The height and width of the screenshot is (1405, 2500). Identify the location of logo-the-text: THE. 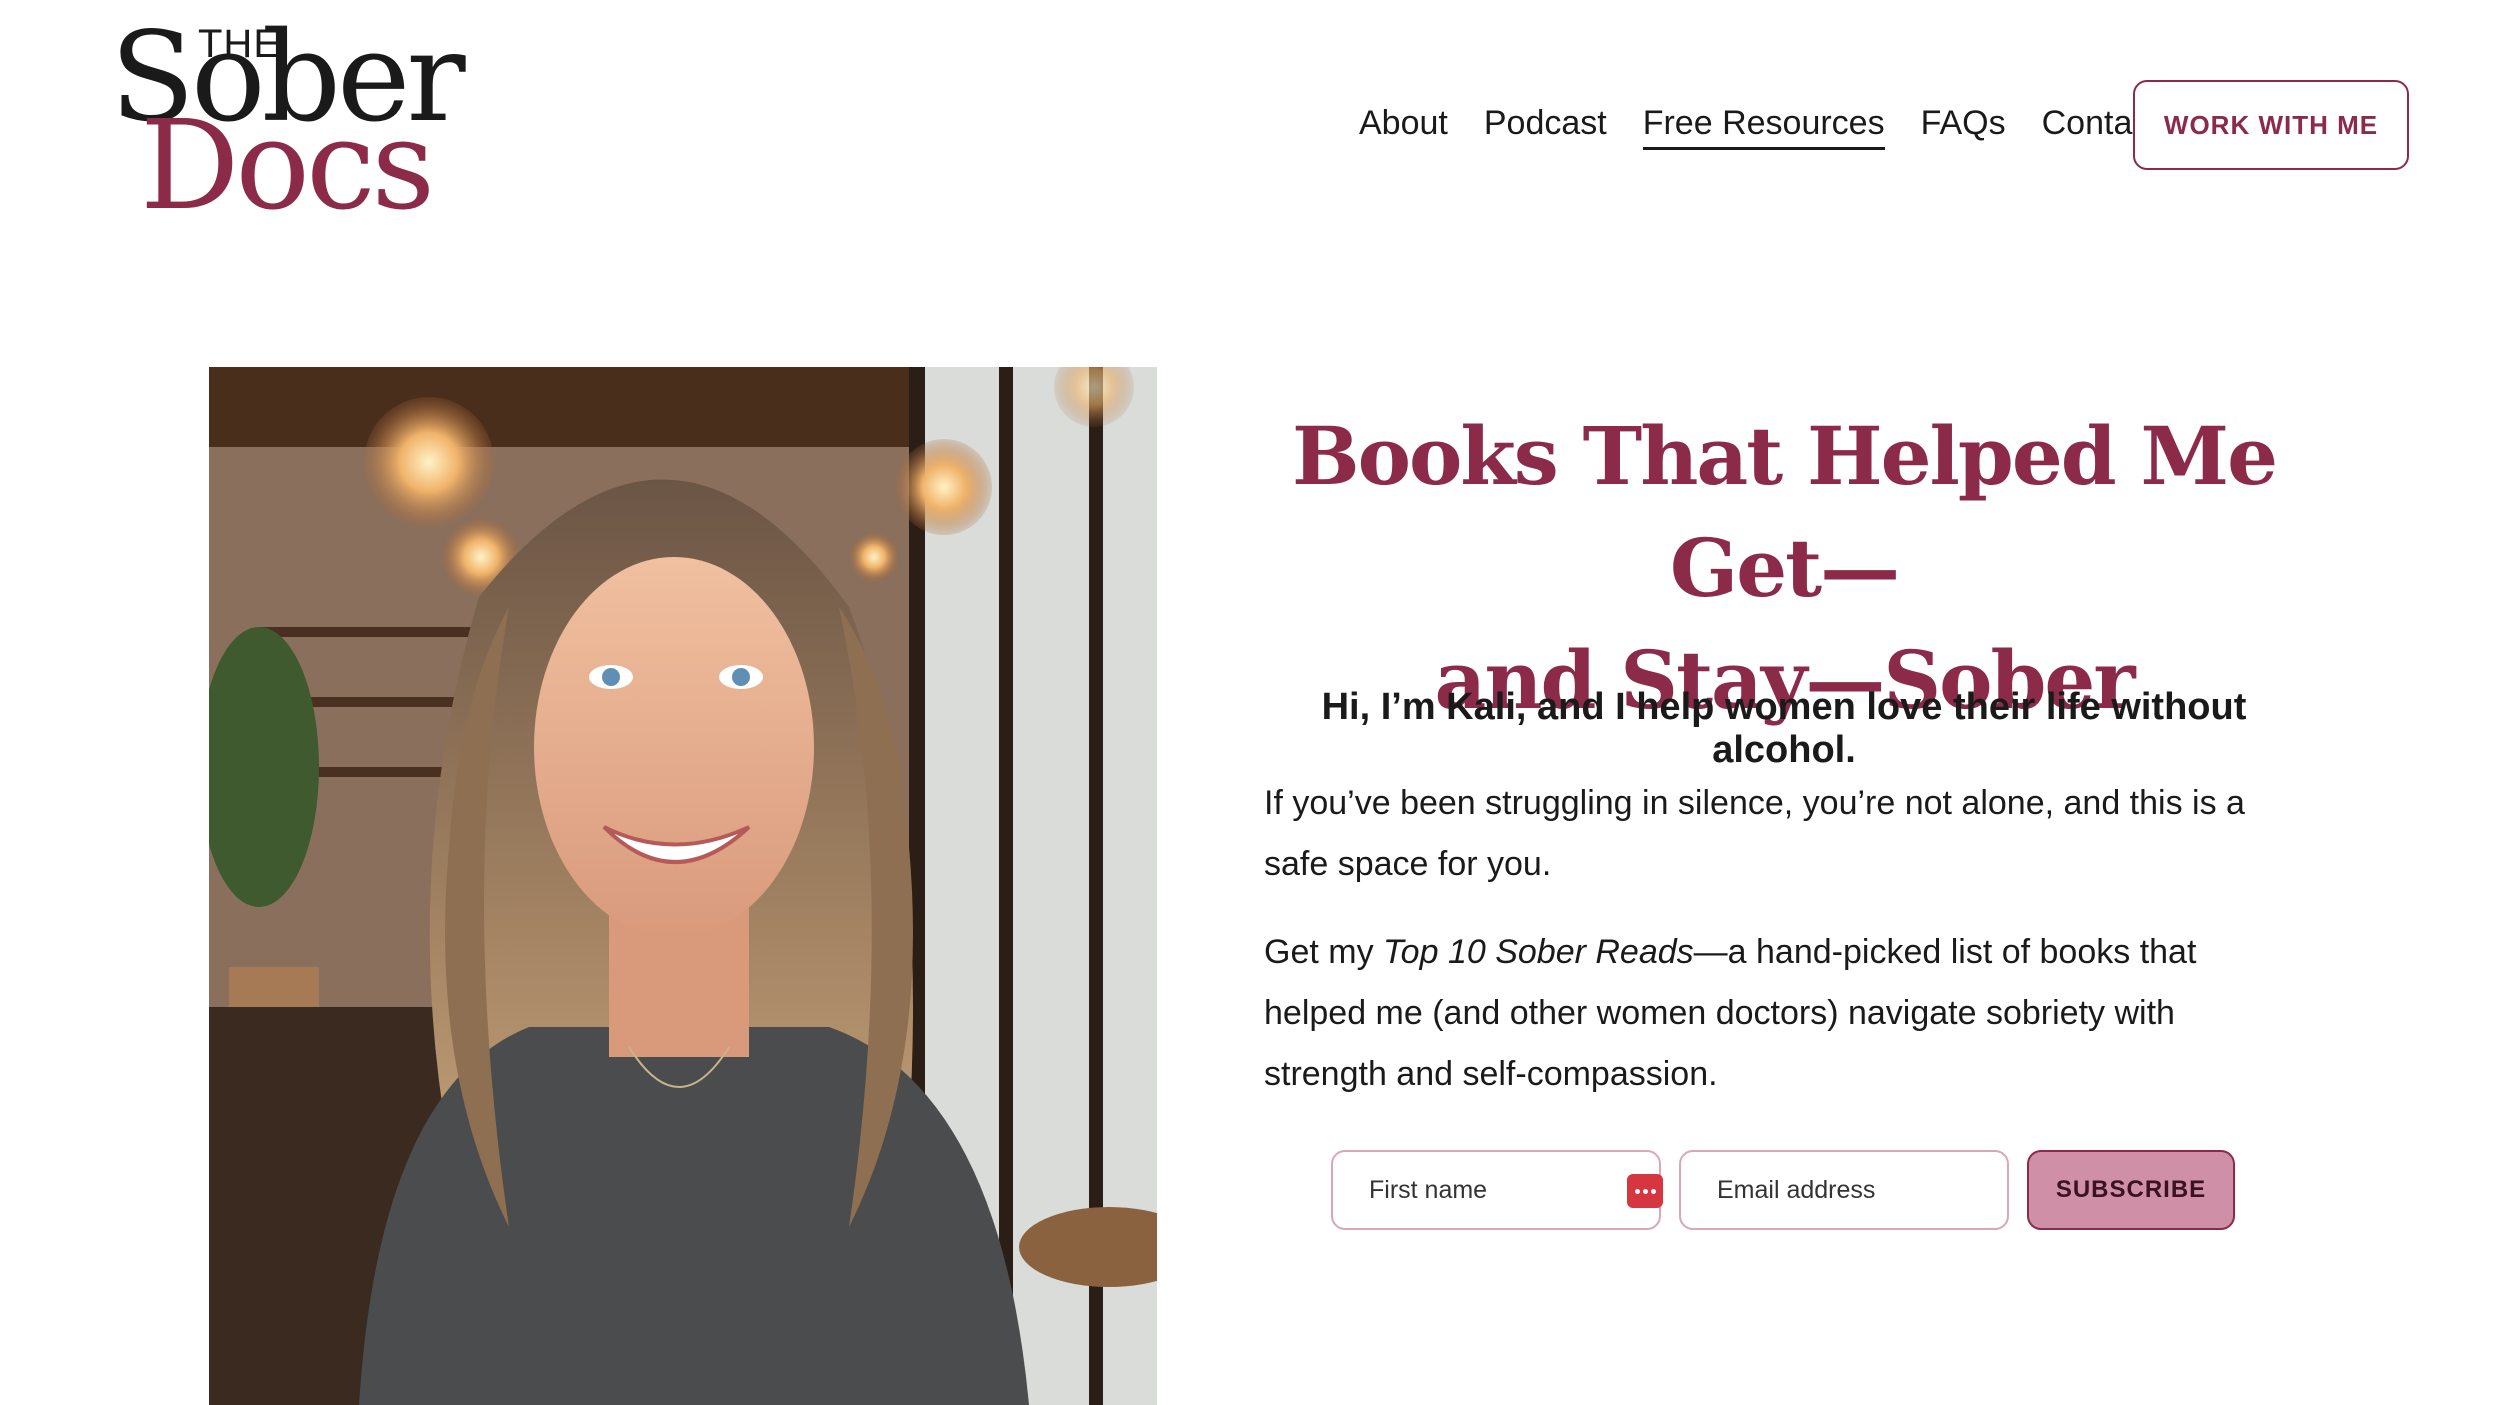
(239, 44).